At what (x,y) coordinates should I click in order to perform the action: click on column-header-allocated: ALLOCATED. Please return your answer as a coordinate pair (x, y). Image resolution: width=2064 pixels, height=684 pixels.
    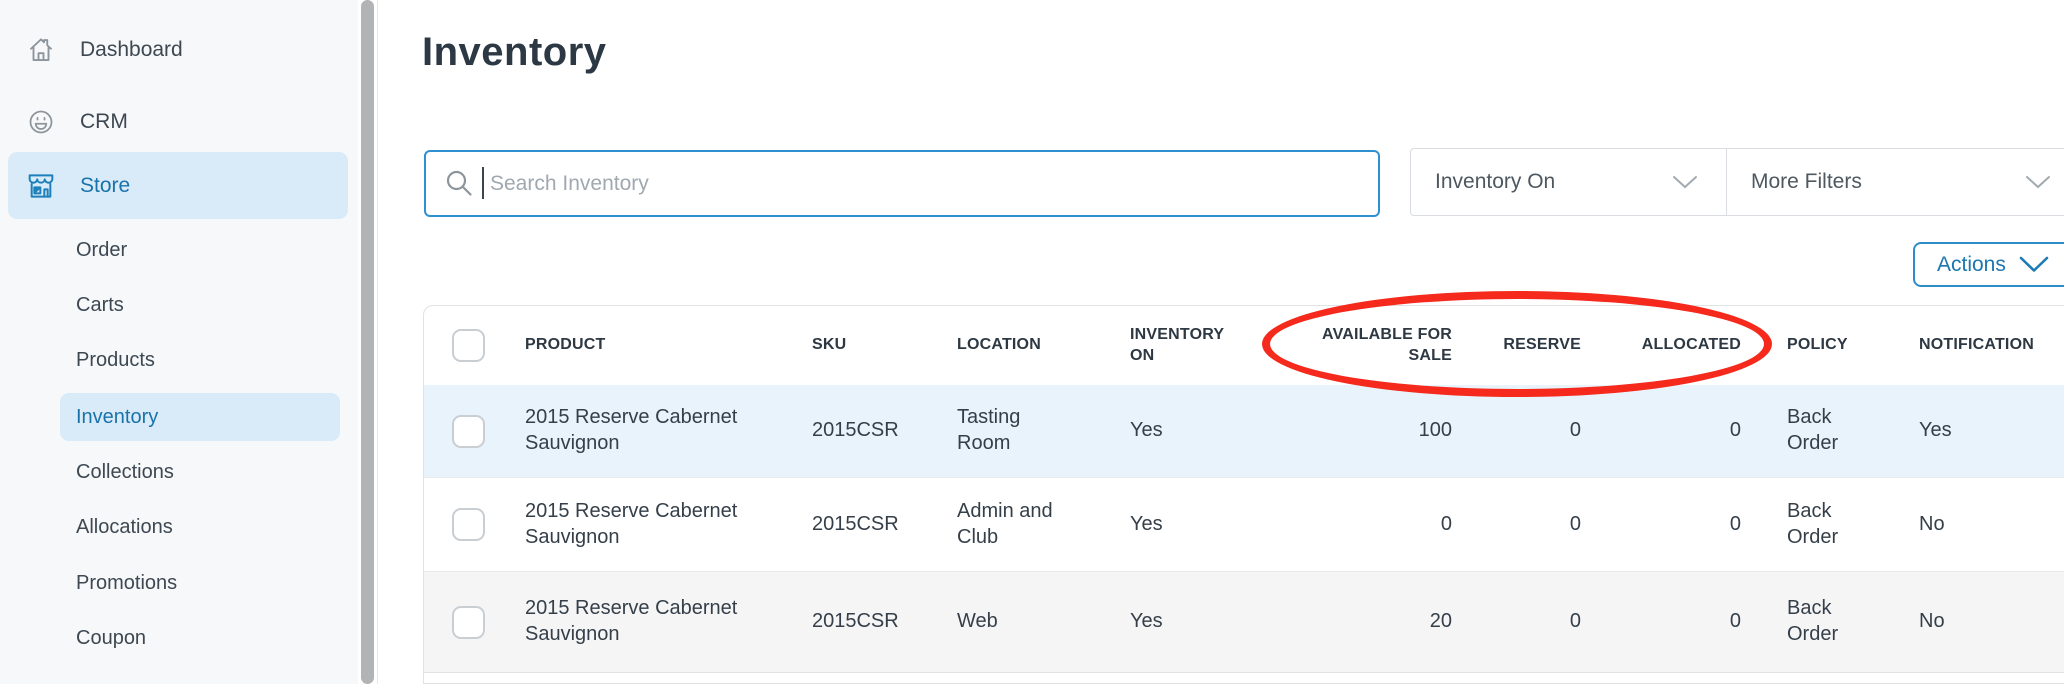
    Looking at the image, I should click on (1691, 345).